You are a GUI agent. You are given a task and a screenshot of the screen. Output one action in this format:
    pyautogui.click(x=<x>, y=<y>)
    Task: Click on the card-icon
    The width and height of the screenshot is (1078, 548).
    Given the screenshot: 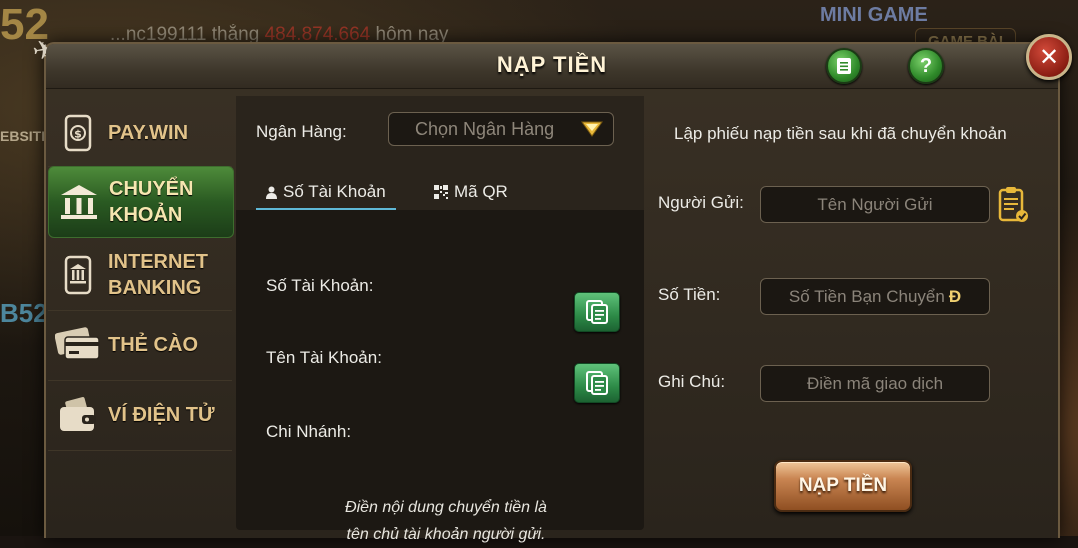 What is the action you would take?
    pyautogui.click(x=78, y=345)
    